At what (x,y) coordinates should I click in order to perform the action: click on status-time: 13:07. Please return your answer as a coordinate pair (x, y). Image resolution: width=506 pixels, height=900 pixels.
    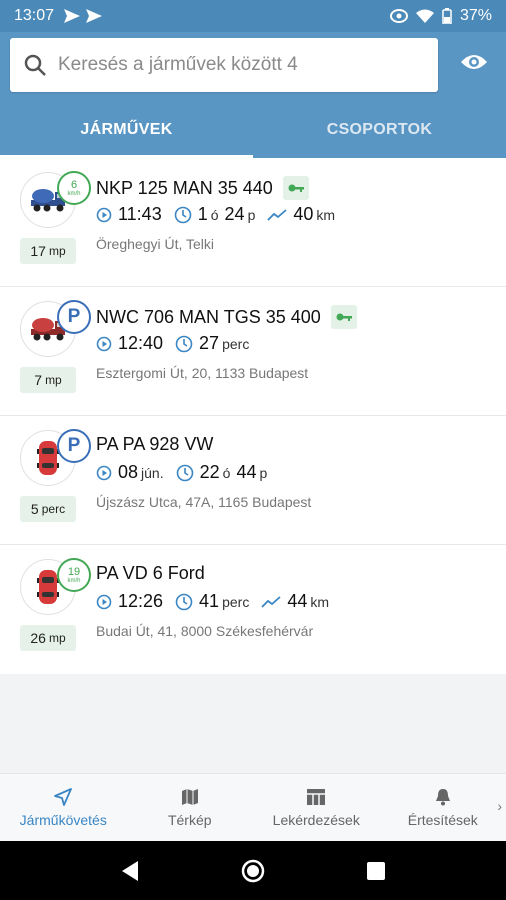
    Looking at the image, I should click on (34, 15).